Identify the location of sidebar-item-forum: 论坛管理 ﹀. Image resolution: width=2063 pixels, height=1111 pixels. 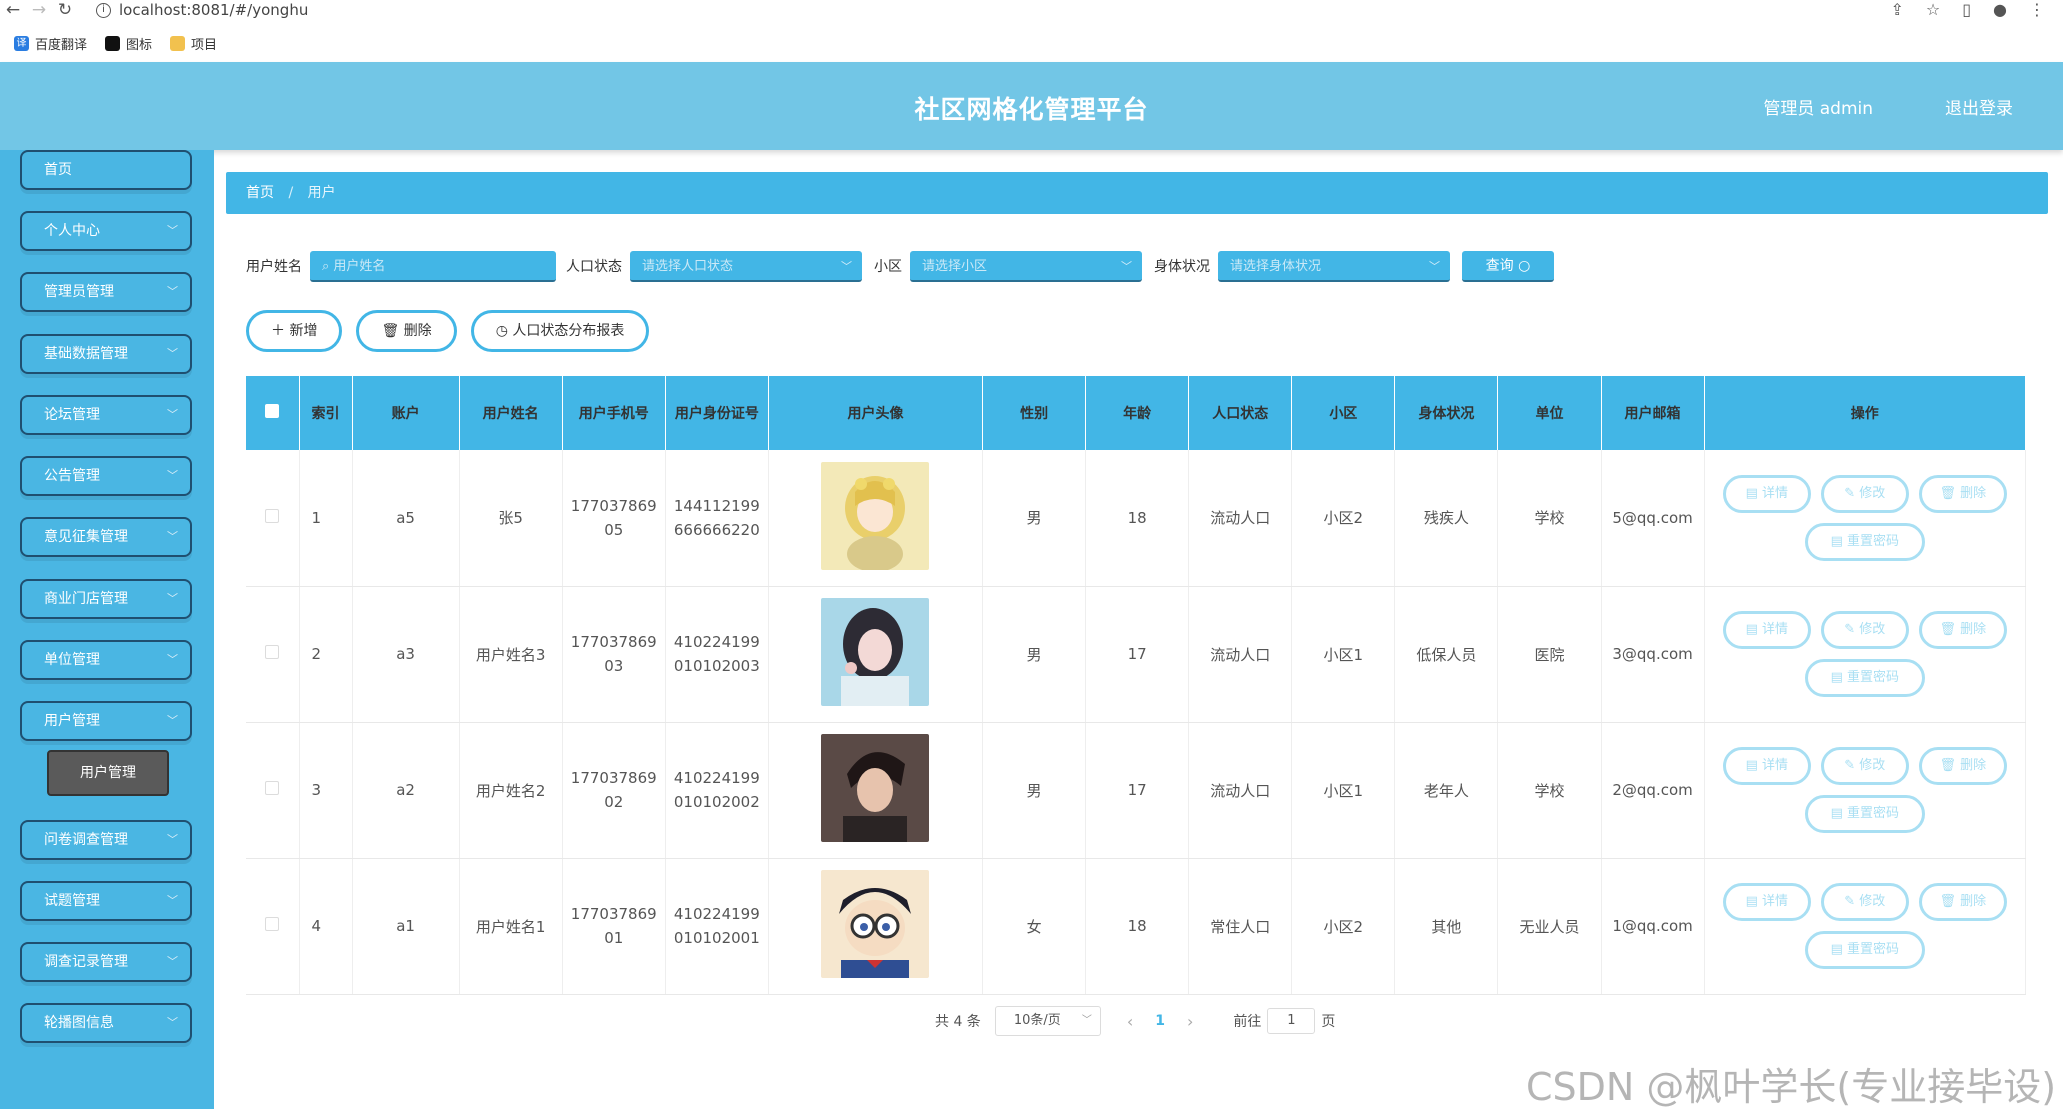
(106, 415).